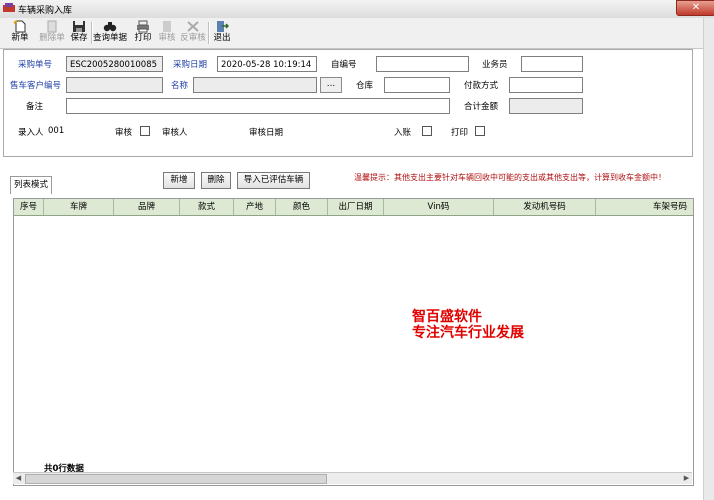 This screenshot has width=714, height=500. Describe the element at coordinates (510, 177) in the screenshot. I see `hint-text: 温馨提示：其他支出主要针对车辆回收中可能的支出或其他支出等，计算到收车金额中！` at that location.